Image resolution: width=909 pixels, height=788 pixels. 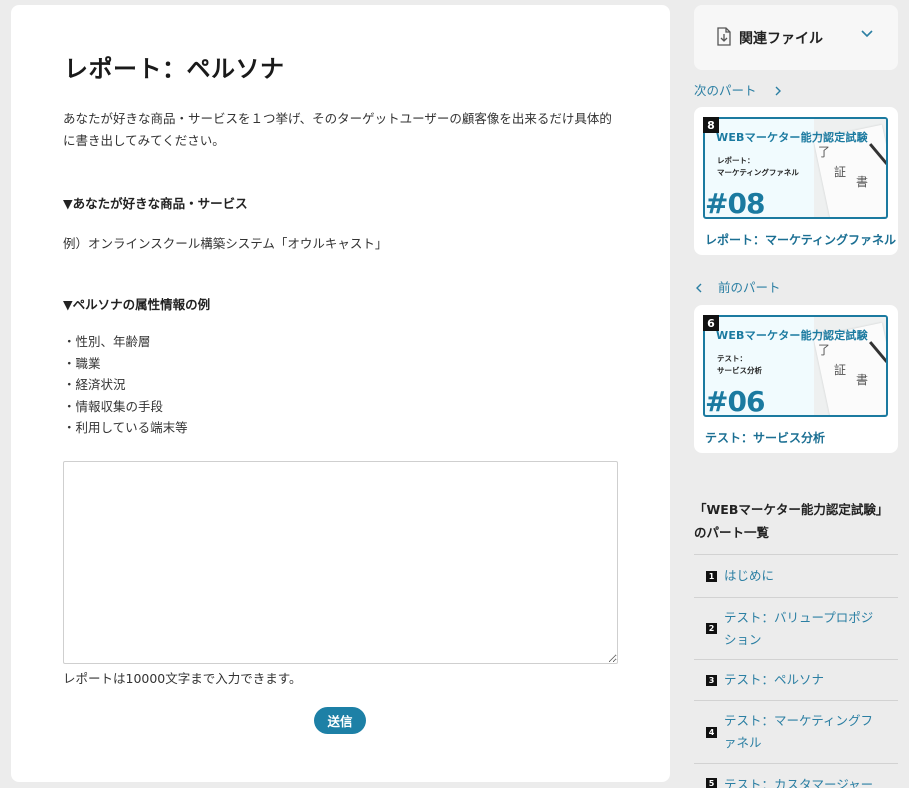 I want to click on thumb-subtitle-line: レポート：, so click(x=736, y=160).